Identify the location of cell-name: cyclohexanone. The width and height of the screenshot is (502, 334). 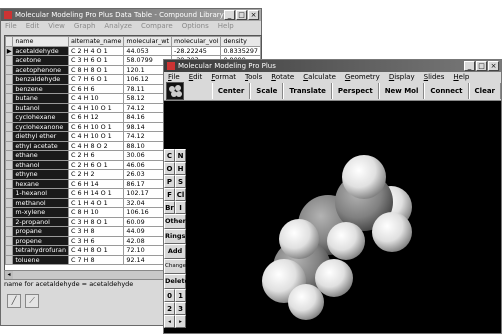
(41, 126).